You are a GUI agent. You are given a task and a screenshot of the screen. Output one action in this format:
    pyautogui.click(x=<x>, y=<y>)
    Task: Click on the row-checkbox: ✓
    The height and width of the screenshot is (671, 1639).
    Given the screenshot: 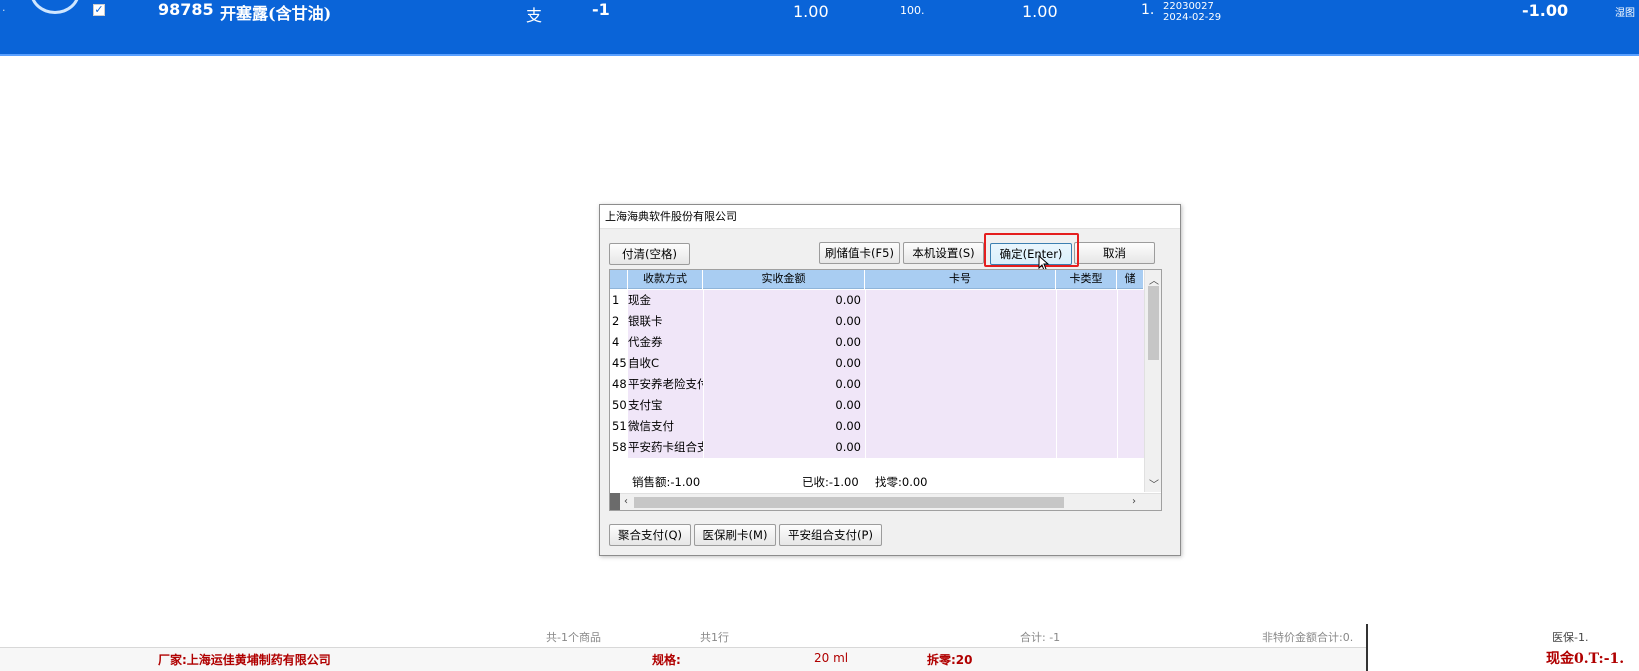 What is the action you would take?
    pyautogui.click(x=99, y=10)
    